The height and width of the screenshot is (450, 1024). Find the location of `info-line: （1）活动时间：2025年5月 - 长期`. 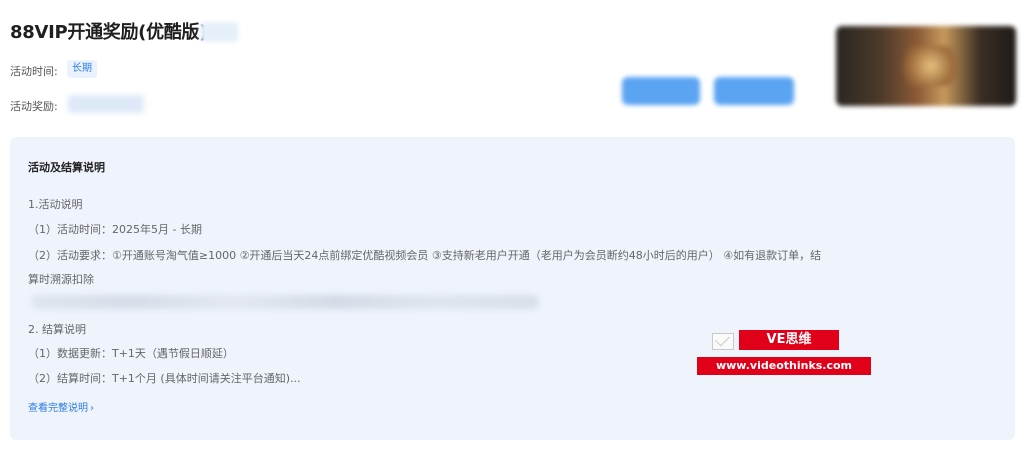

info-line: （1）活动时间：2025年5月 - 长期 is located at coordinates (115, 229).